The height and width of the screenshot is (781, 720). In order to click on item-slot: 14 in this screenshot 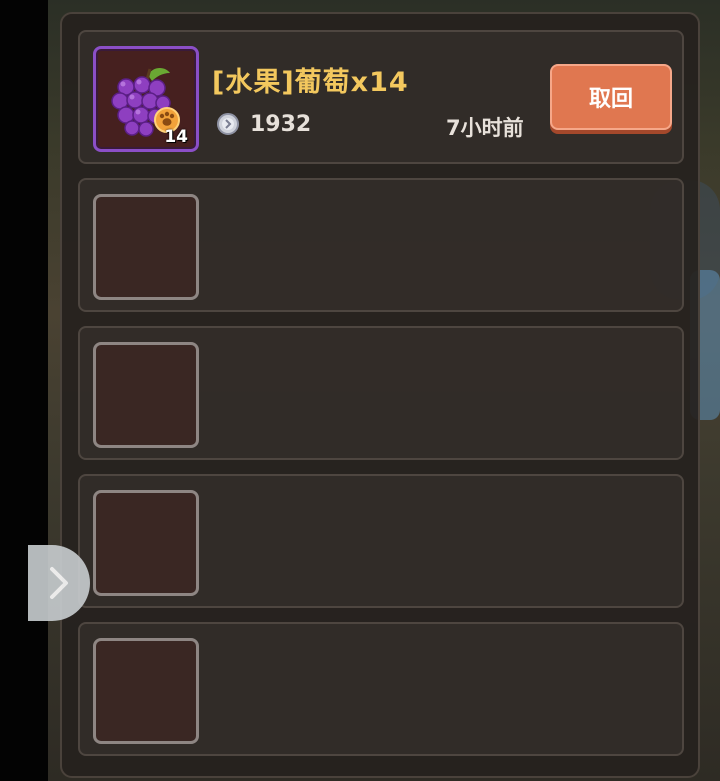, I will do `click(146, 99)`.